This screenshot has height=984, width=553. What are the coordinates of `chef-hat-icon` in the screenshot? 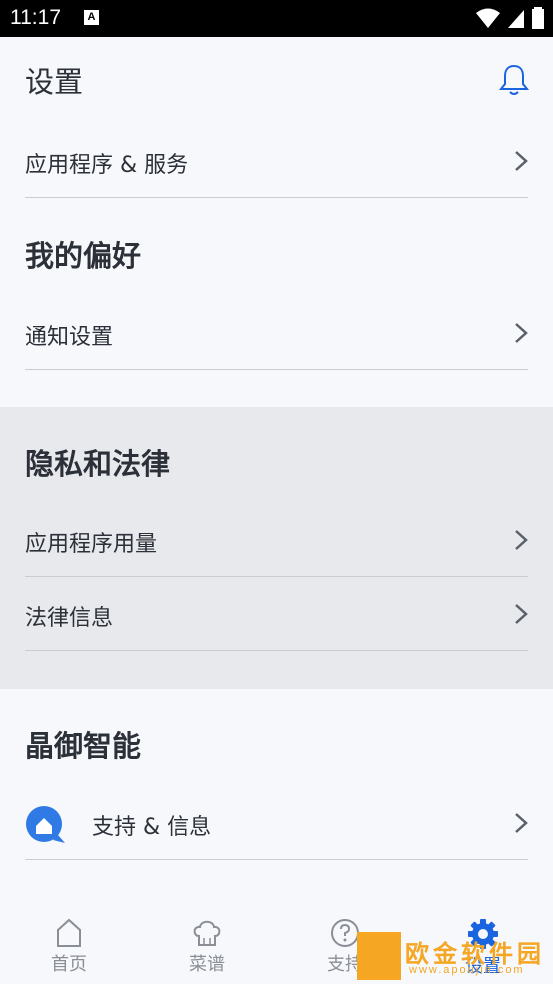 It's located at (207, 933).